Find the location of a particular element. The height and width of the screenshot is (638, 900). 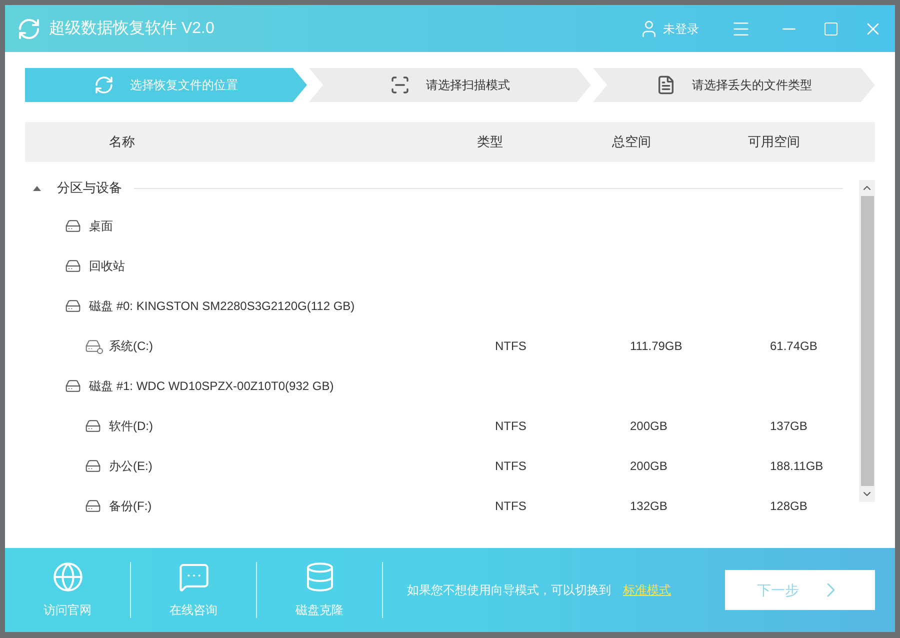

item-name: 回收站 is located at coordinates (107, 266).